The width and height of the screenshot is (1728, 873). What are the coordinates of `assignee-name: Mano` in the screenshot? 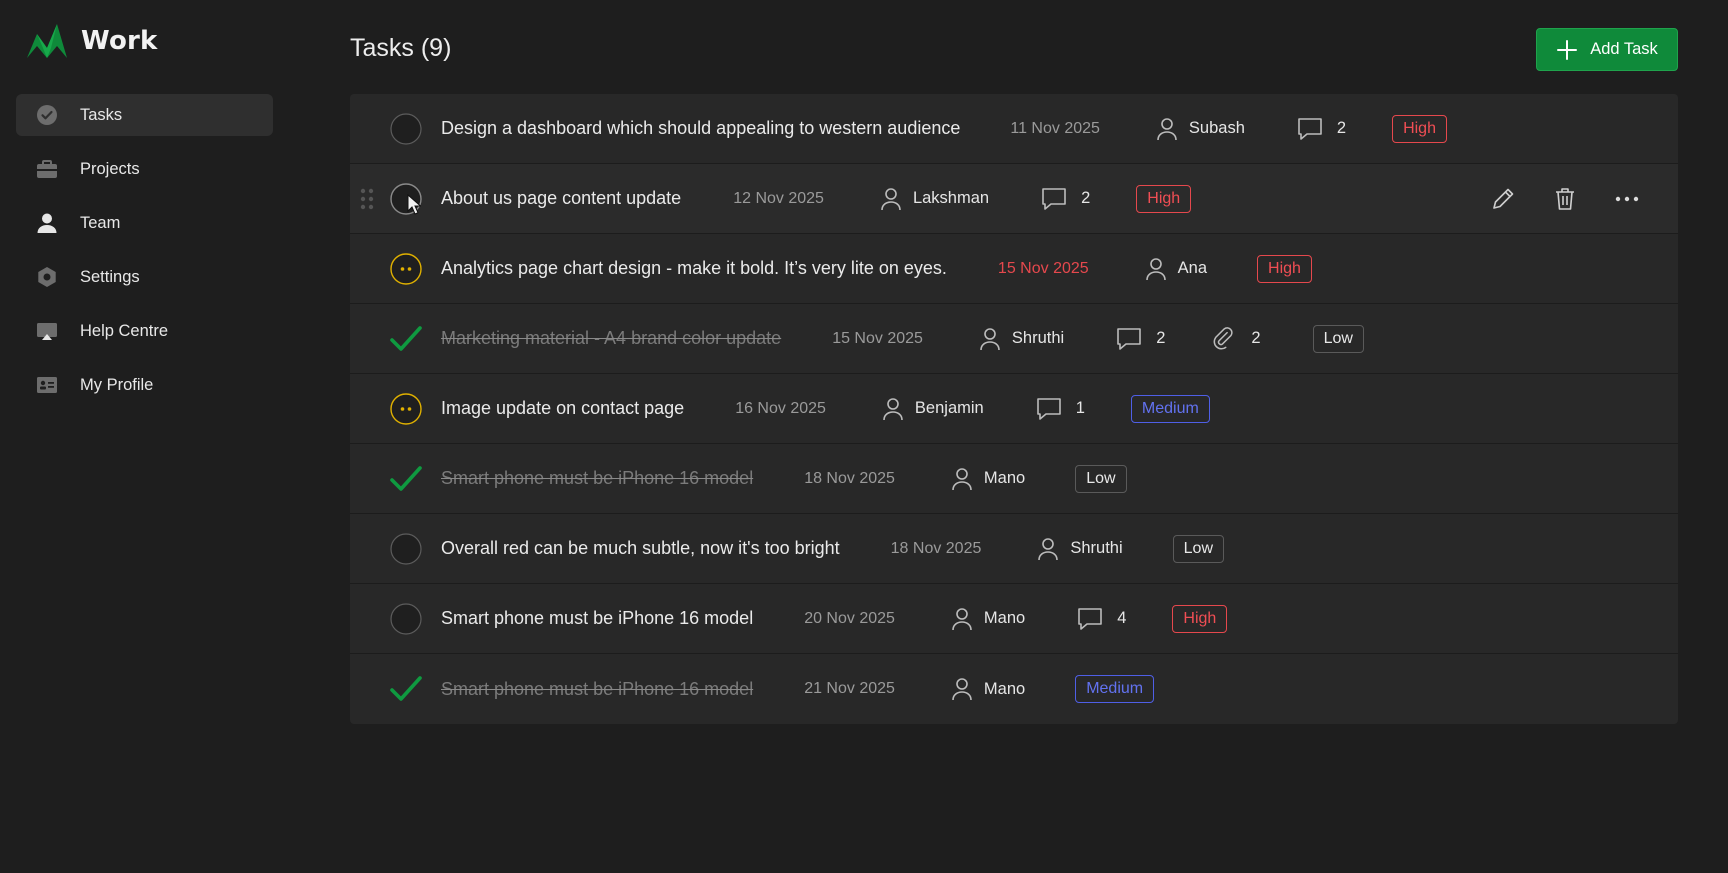 It's located at (1004, 618).